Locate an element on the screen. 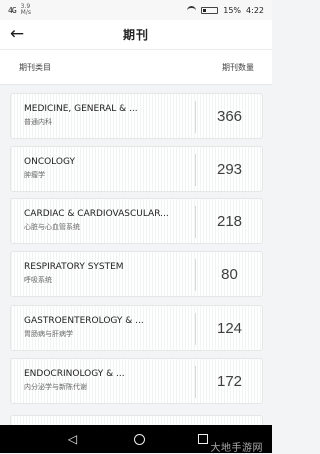  journal-row-partial is located at coordinates (136, 420).